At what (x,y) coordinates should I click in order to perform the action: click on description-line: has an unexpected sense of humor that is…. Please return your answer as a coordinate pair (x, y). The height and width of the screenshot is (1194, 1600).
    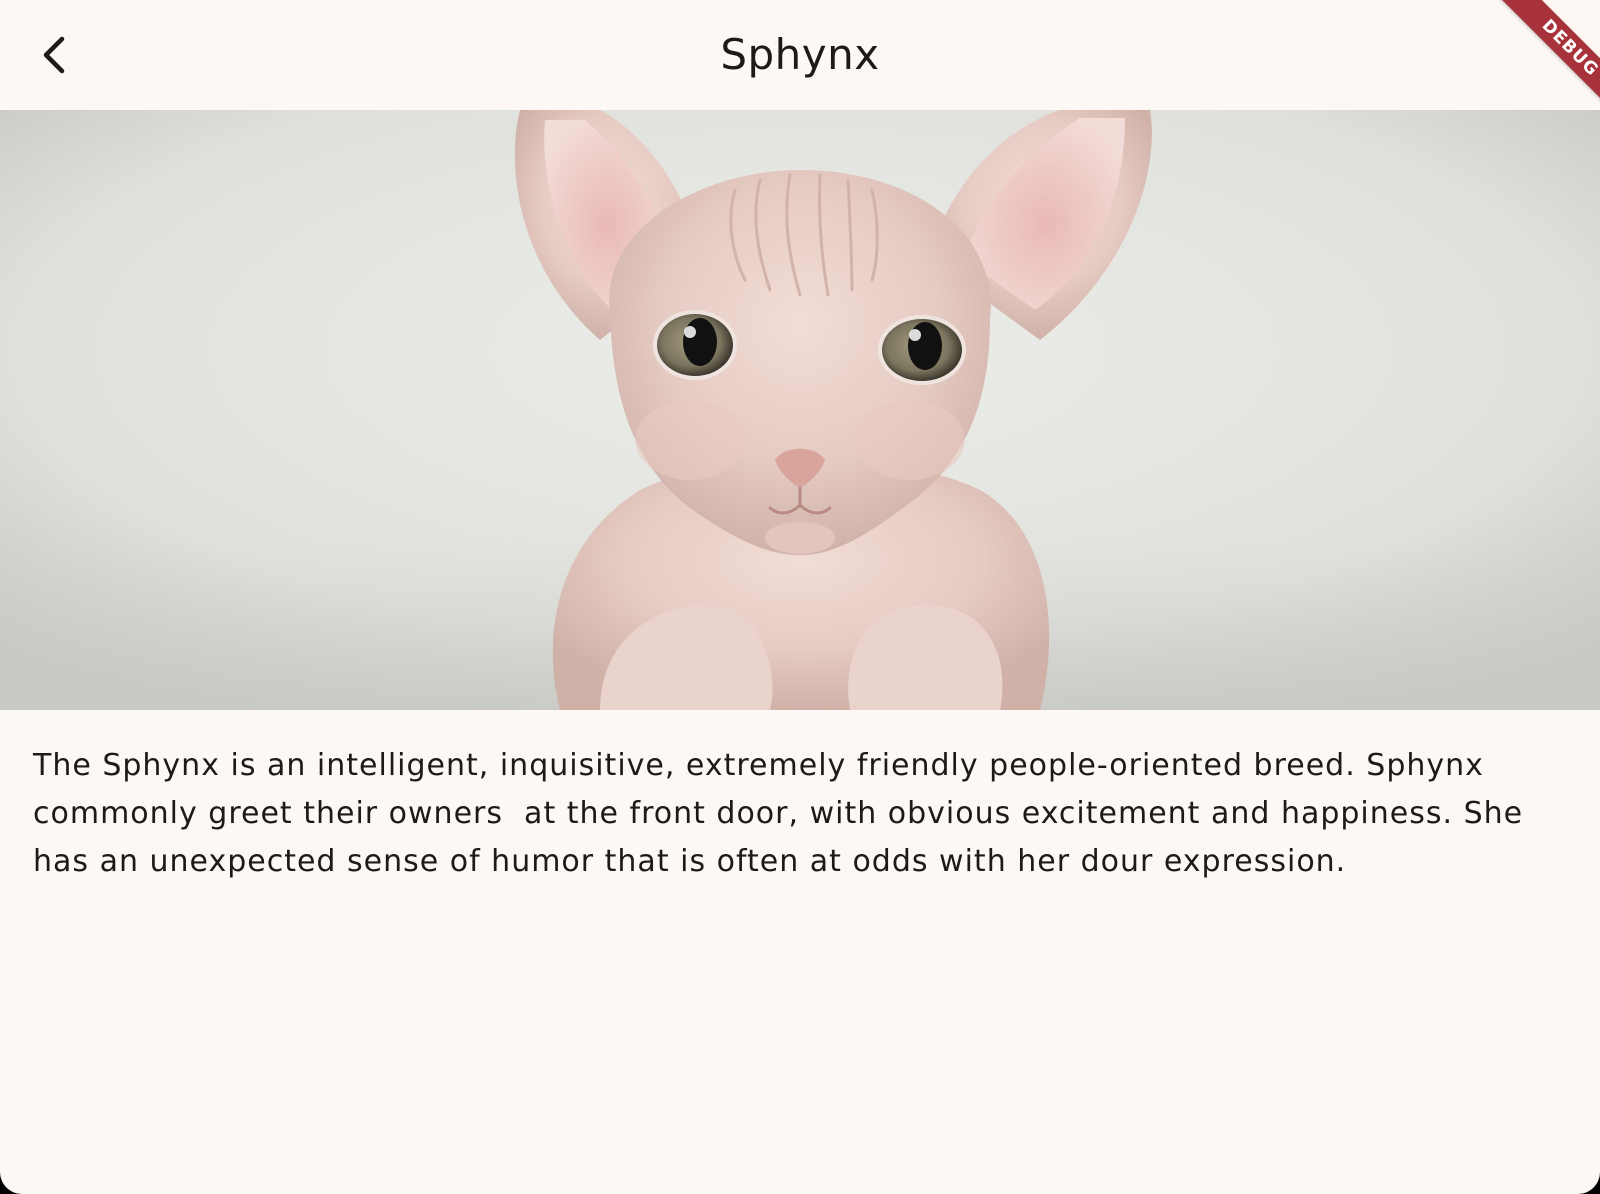
    Looking at the image, I should click on (690, 861).